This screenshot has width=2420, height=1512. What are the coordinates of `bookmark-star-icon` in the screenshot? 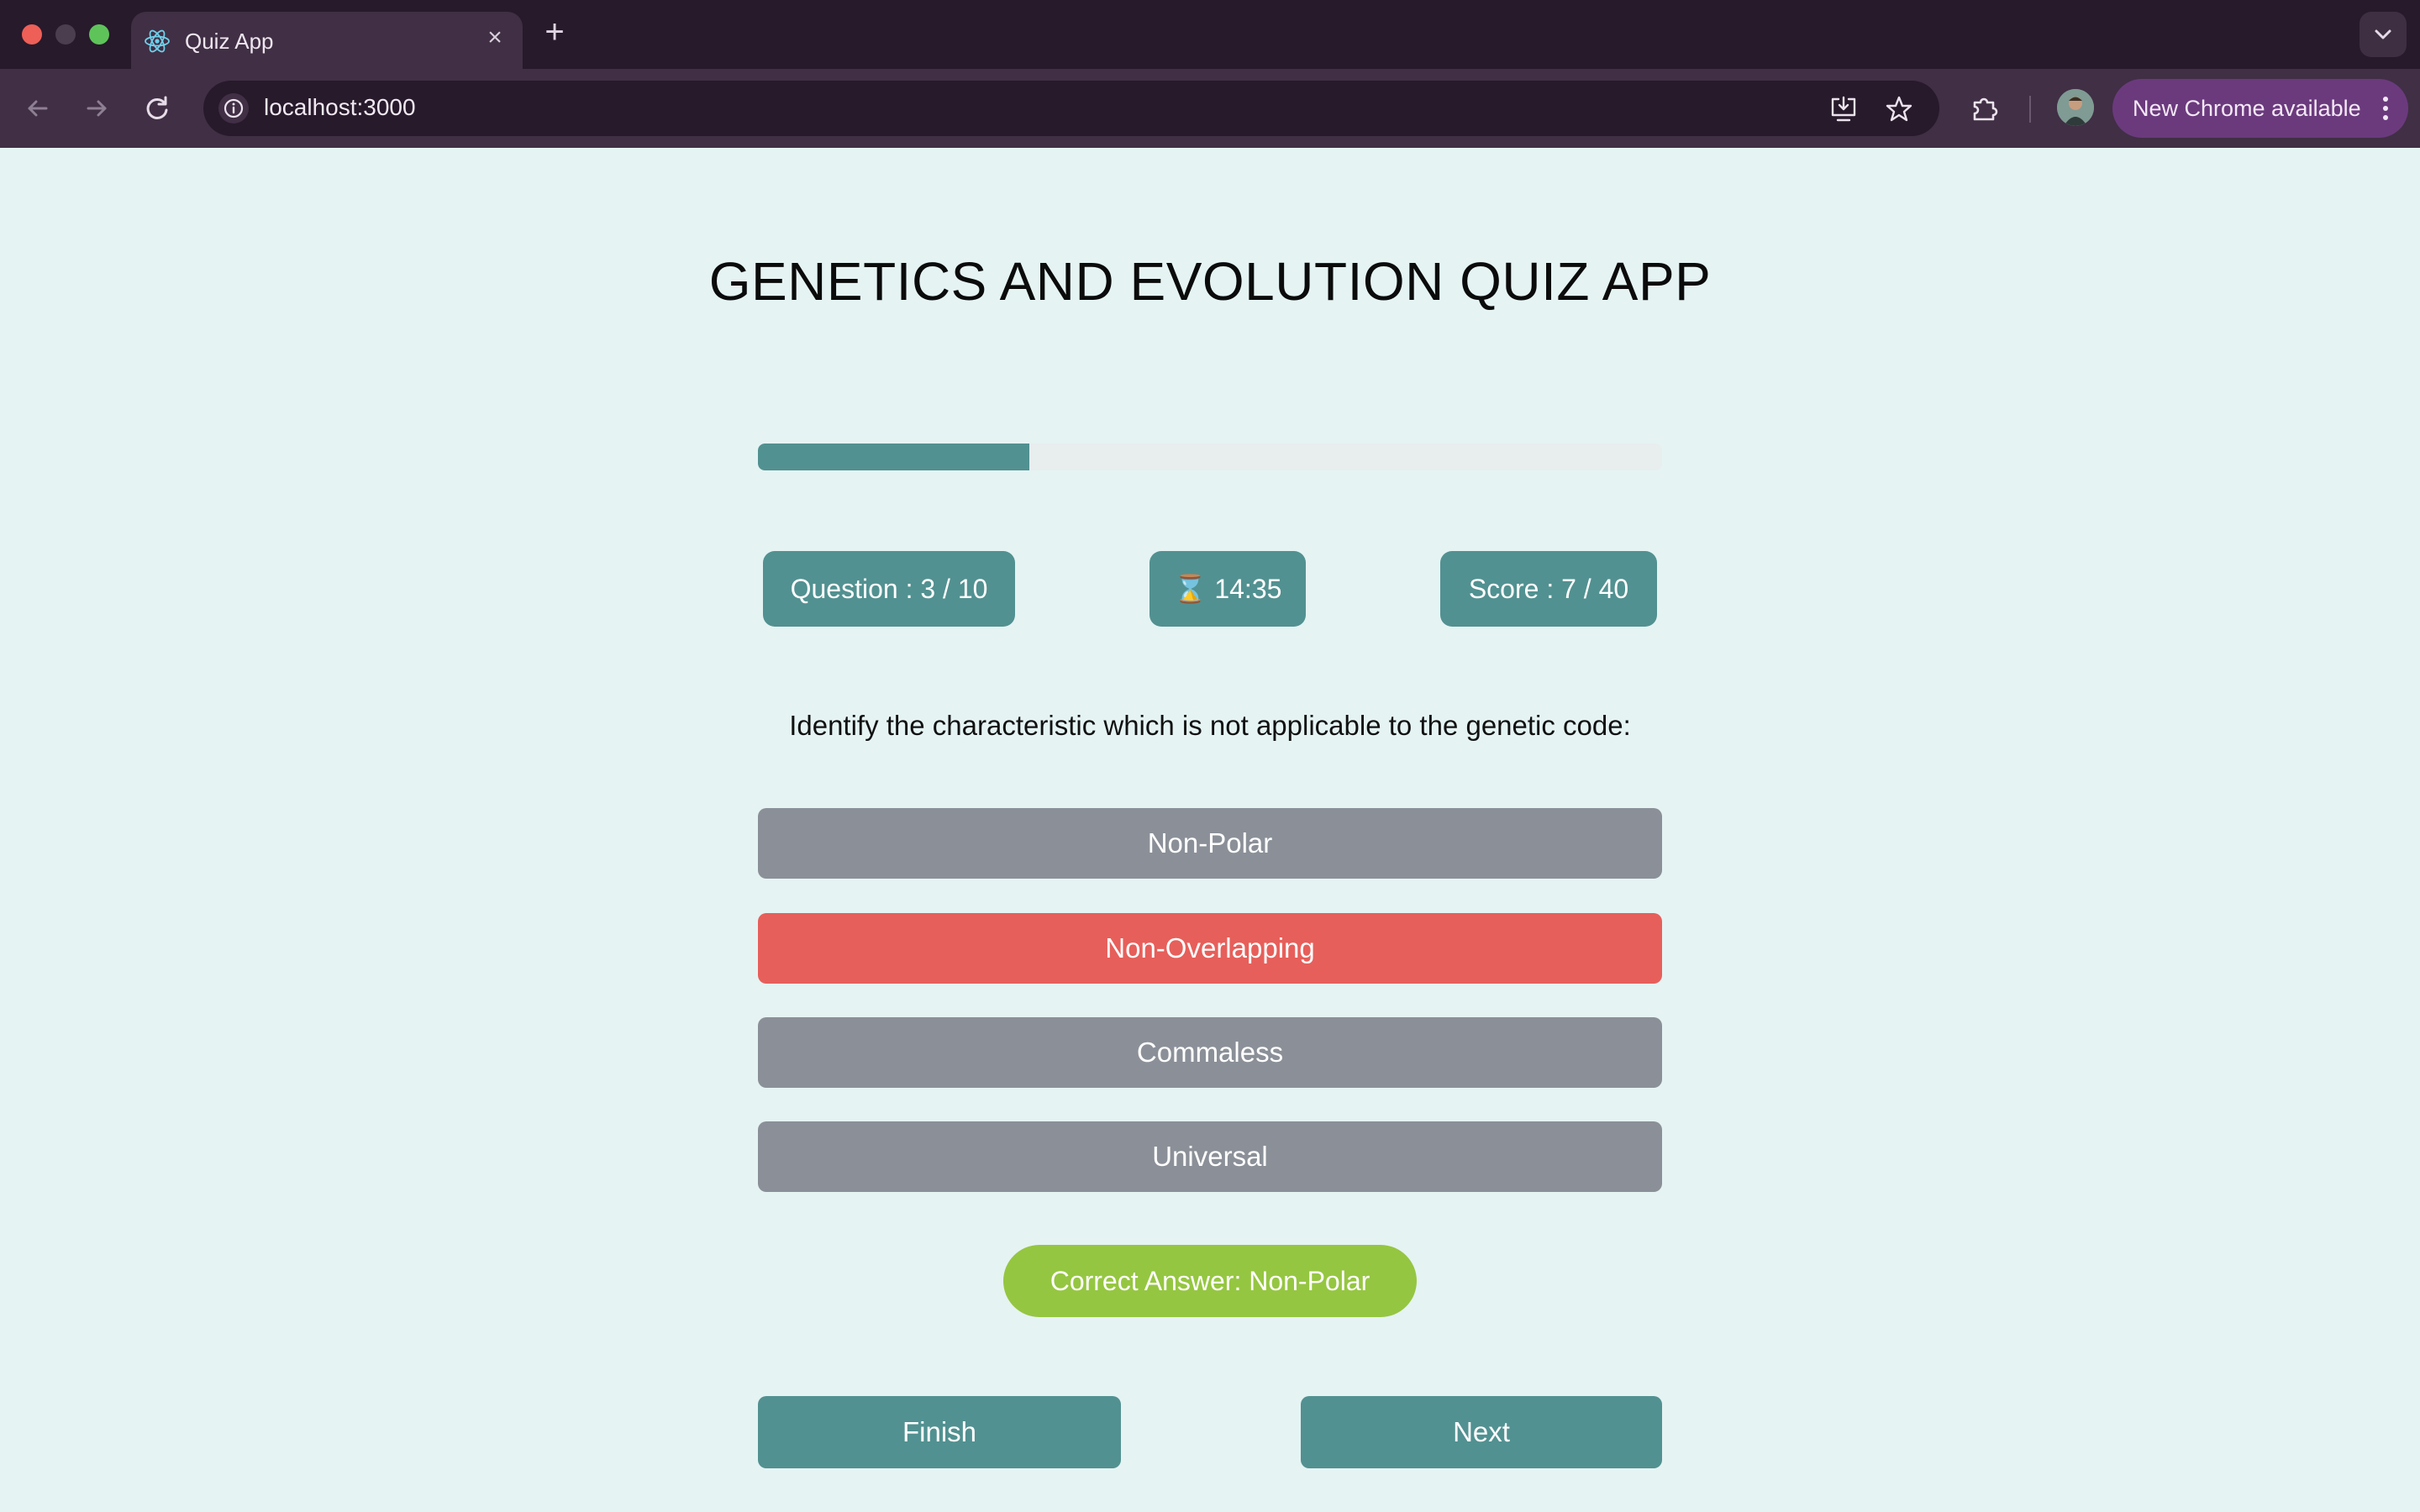 It's located at (1899, 109).